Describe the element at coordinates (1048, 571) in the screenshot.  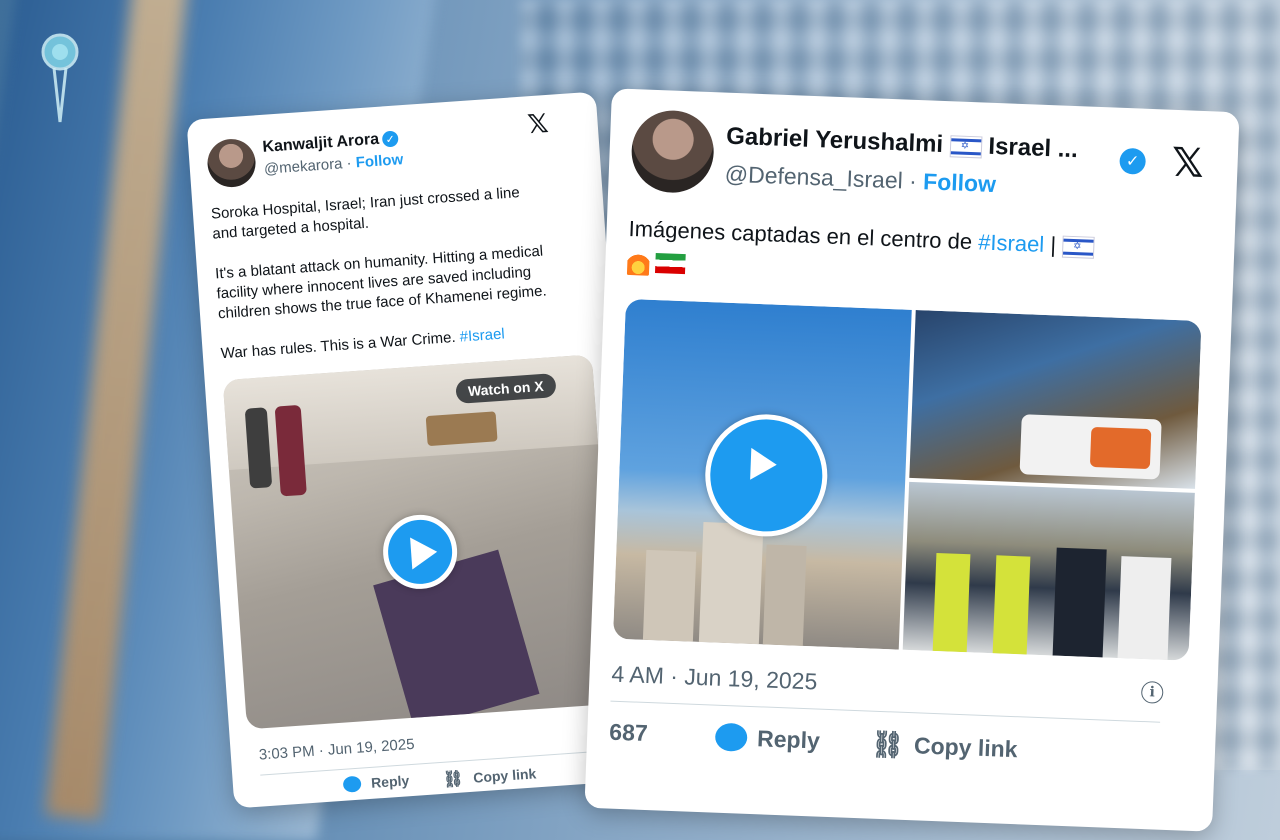
I see `image-rescue-workers` at that location.